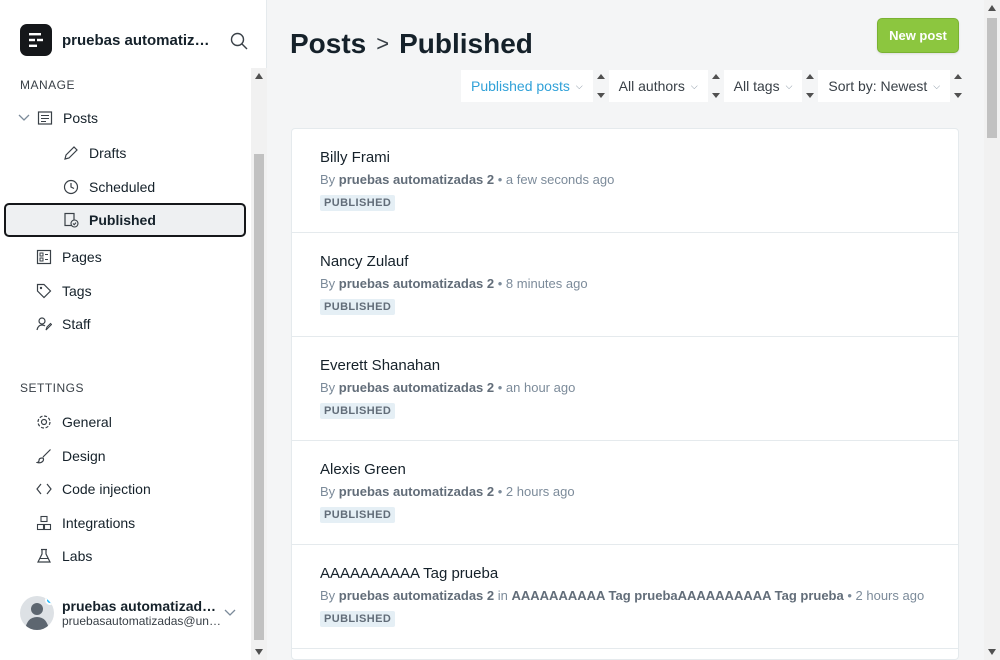  I want to click on sidebar-item-published: Published, so click(125, 220).